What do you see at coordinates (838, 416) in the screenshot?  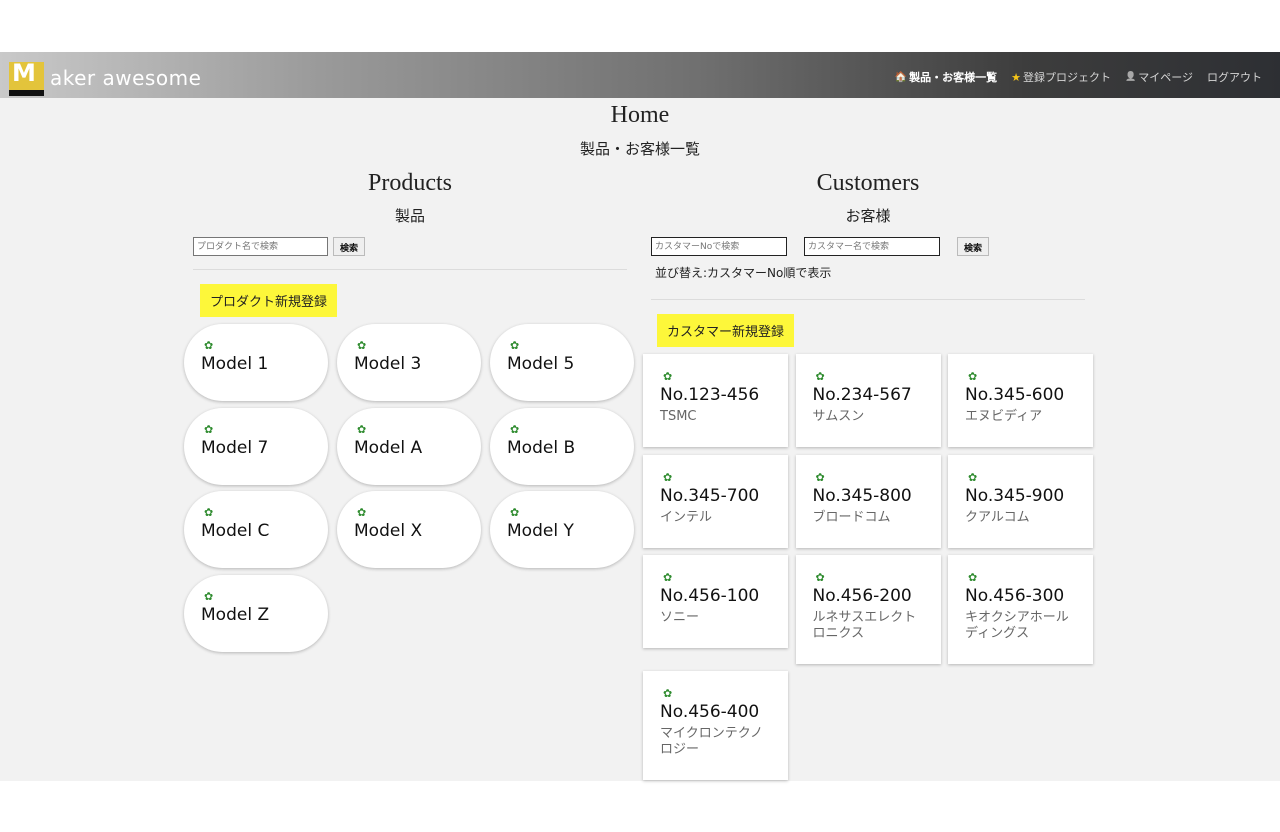 I see `customer-name: サムスン` at bounding box center [838, 416].